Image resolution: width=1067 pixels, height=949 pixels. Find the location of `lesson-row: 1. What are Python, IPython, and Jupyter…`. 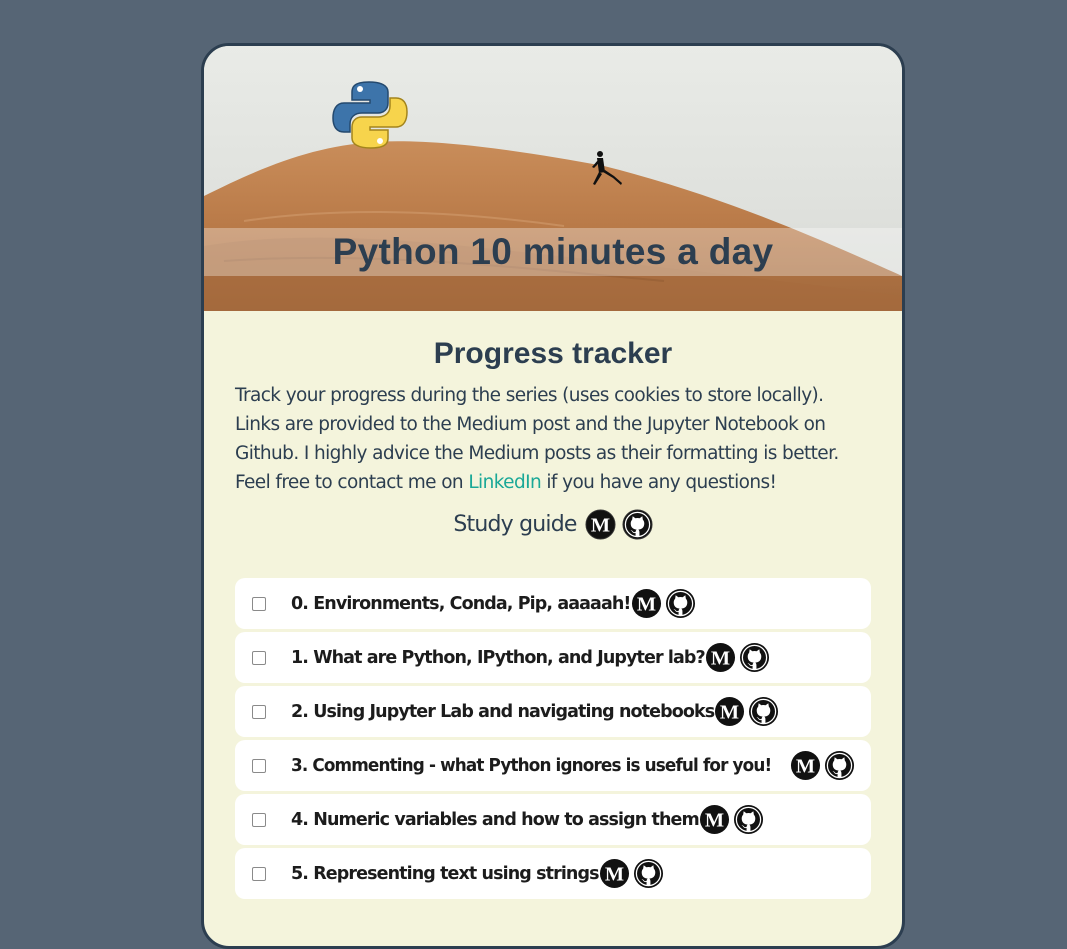

lesson-row: 1. What are Python, IPython, and Jupyter… is located at coordinates (553, 657).